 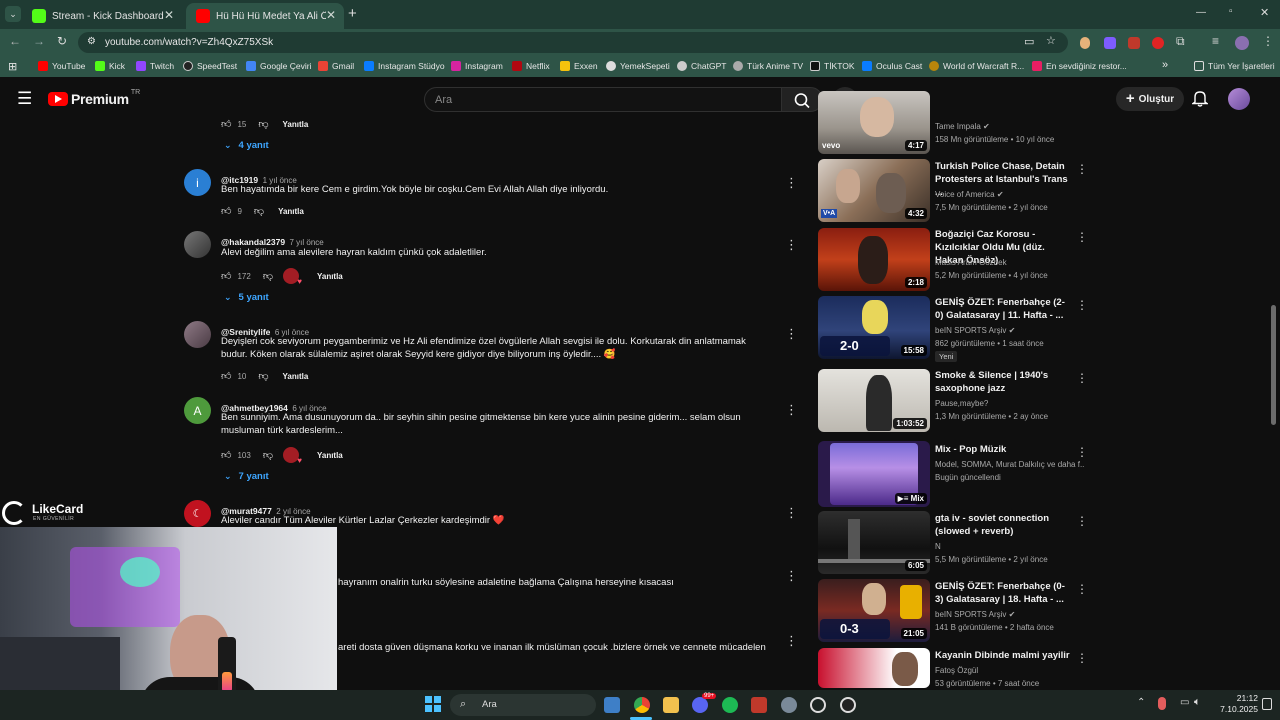 What do you see at coordinates (612, 705) in the screenshot?
I see `widgets-icon` at bounding box center [612, 705].